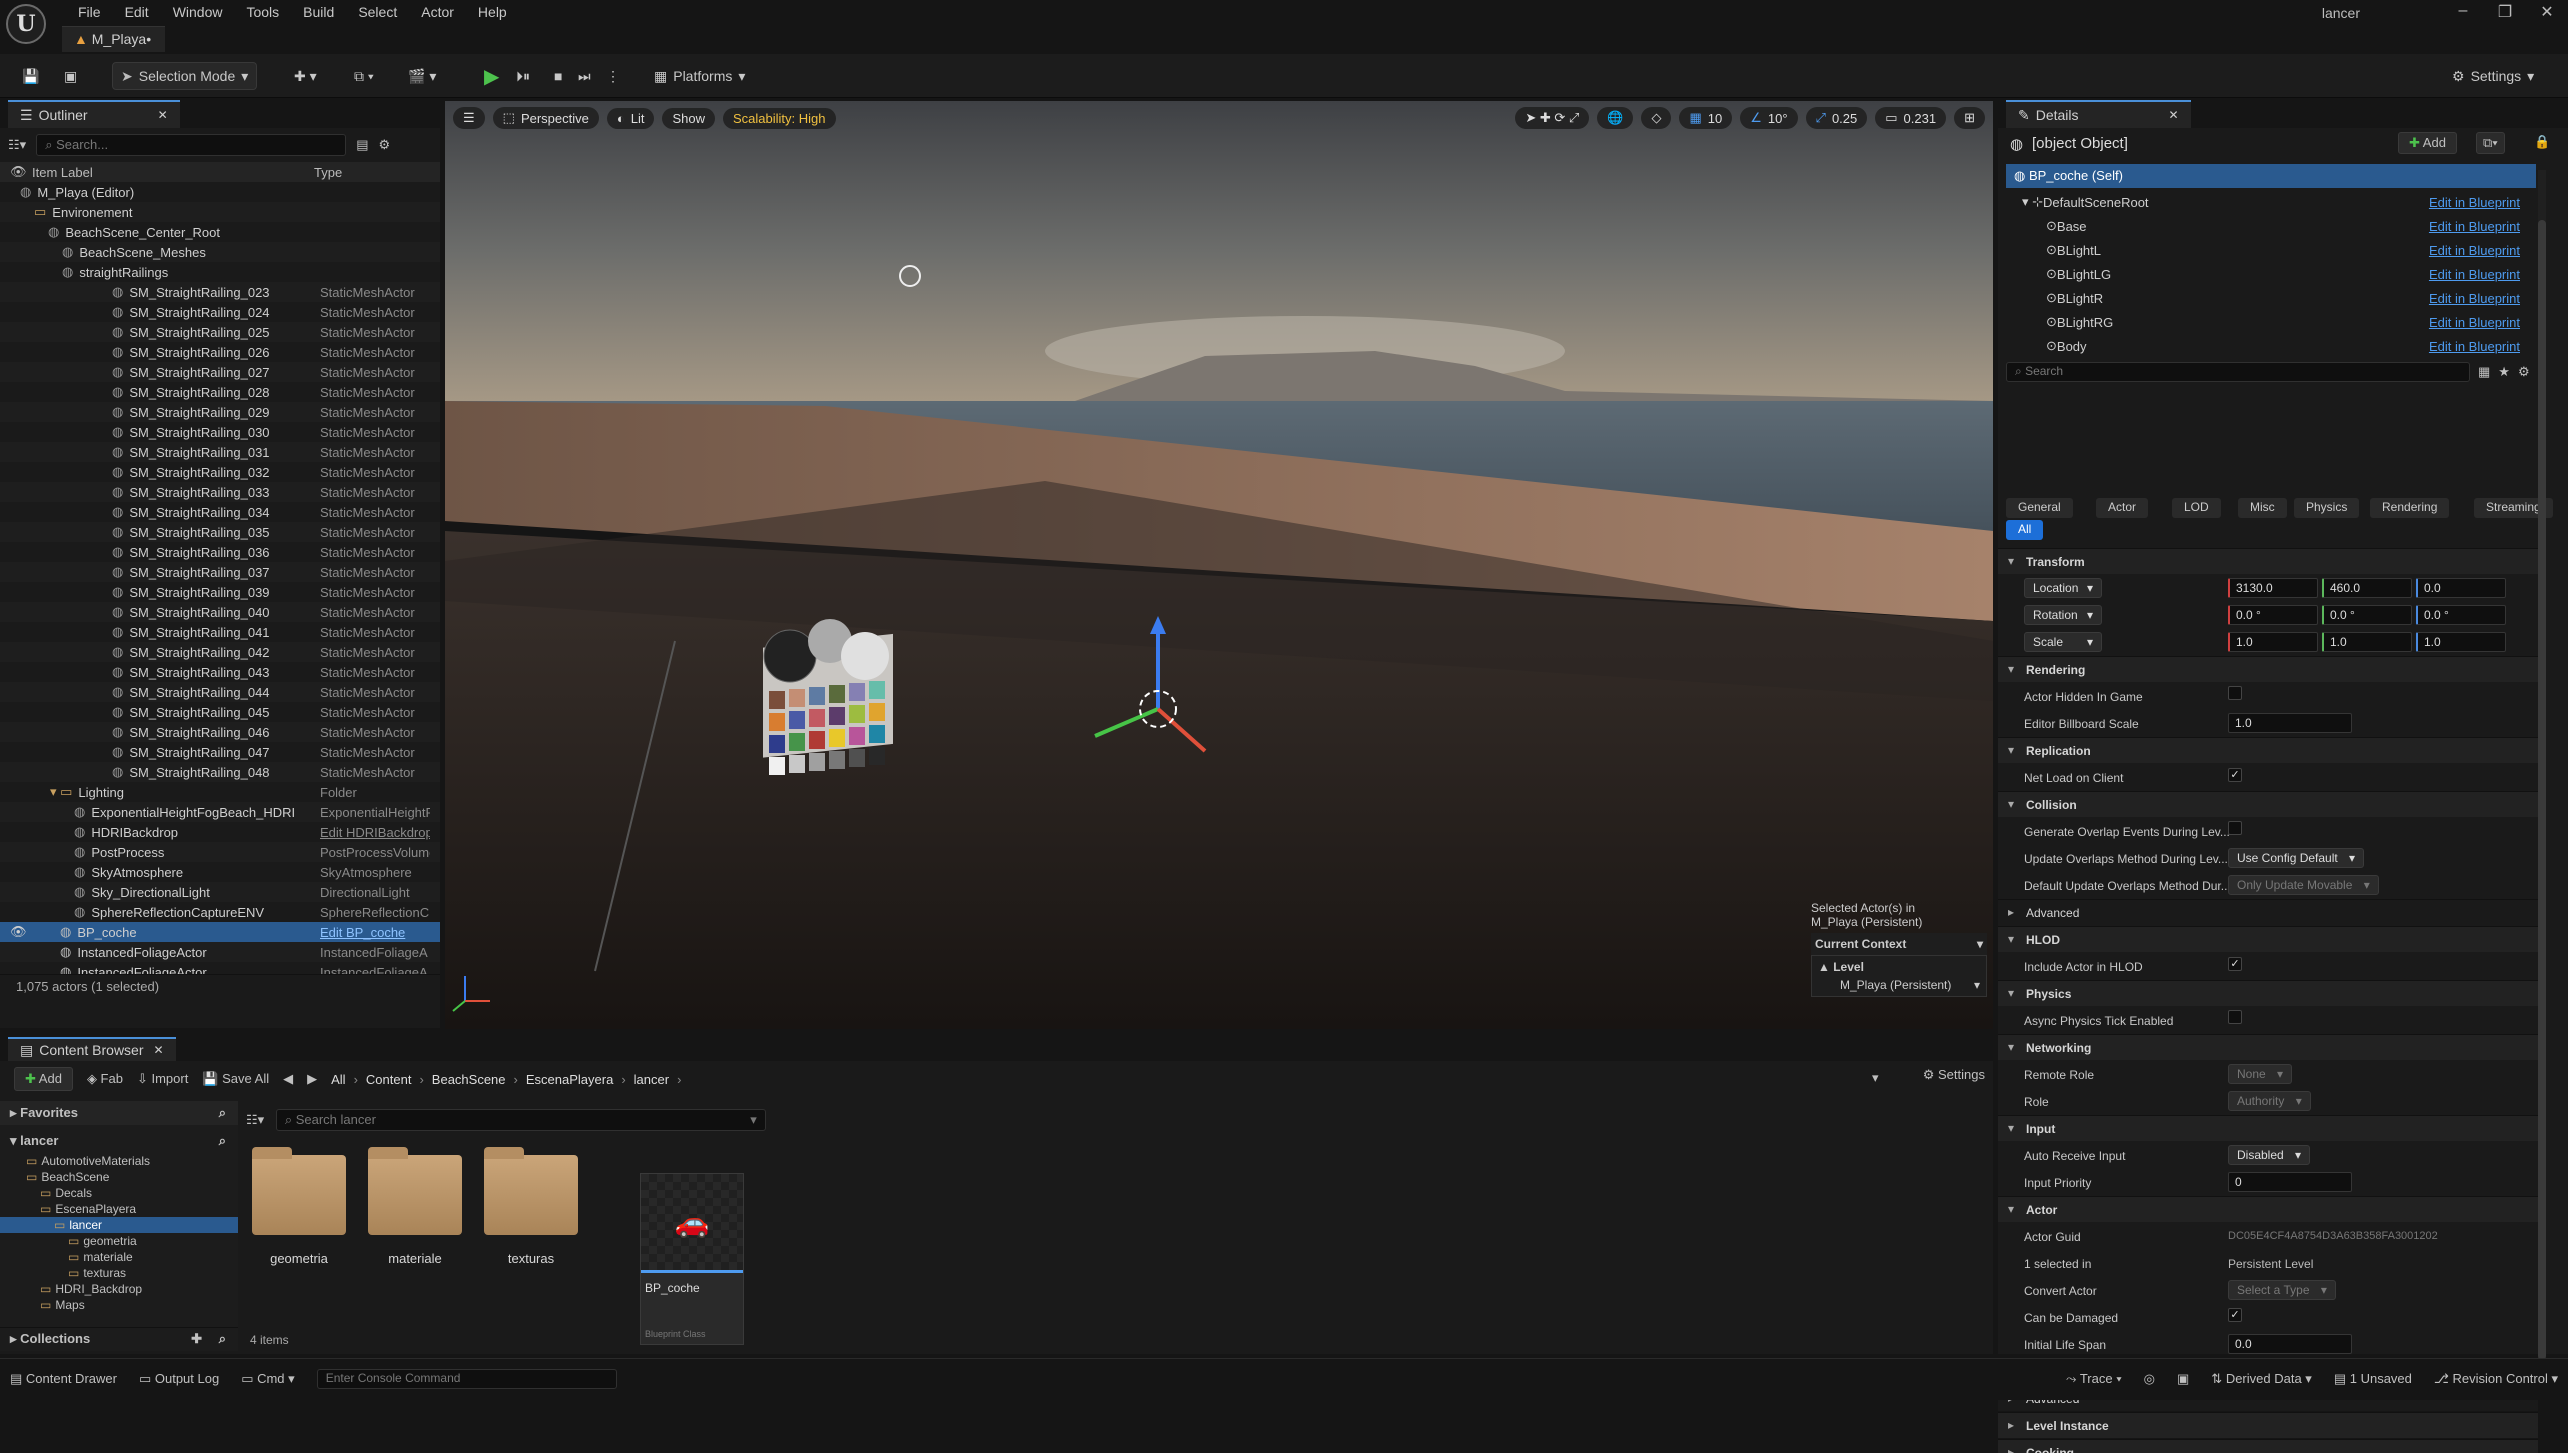  I want to click on category-header: Cooking, so click(2268, 1446).